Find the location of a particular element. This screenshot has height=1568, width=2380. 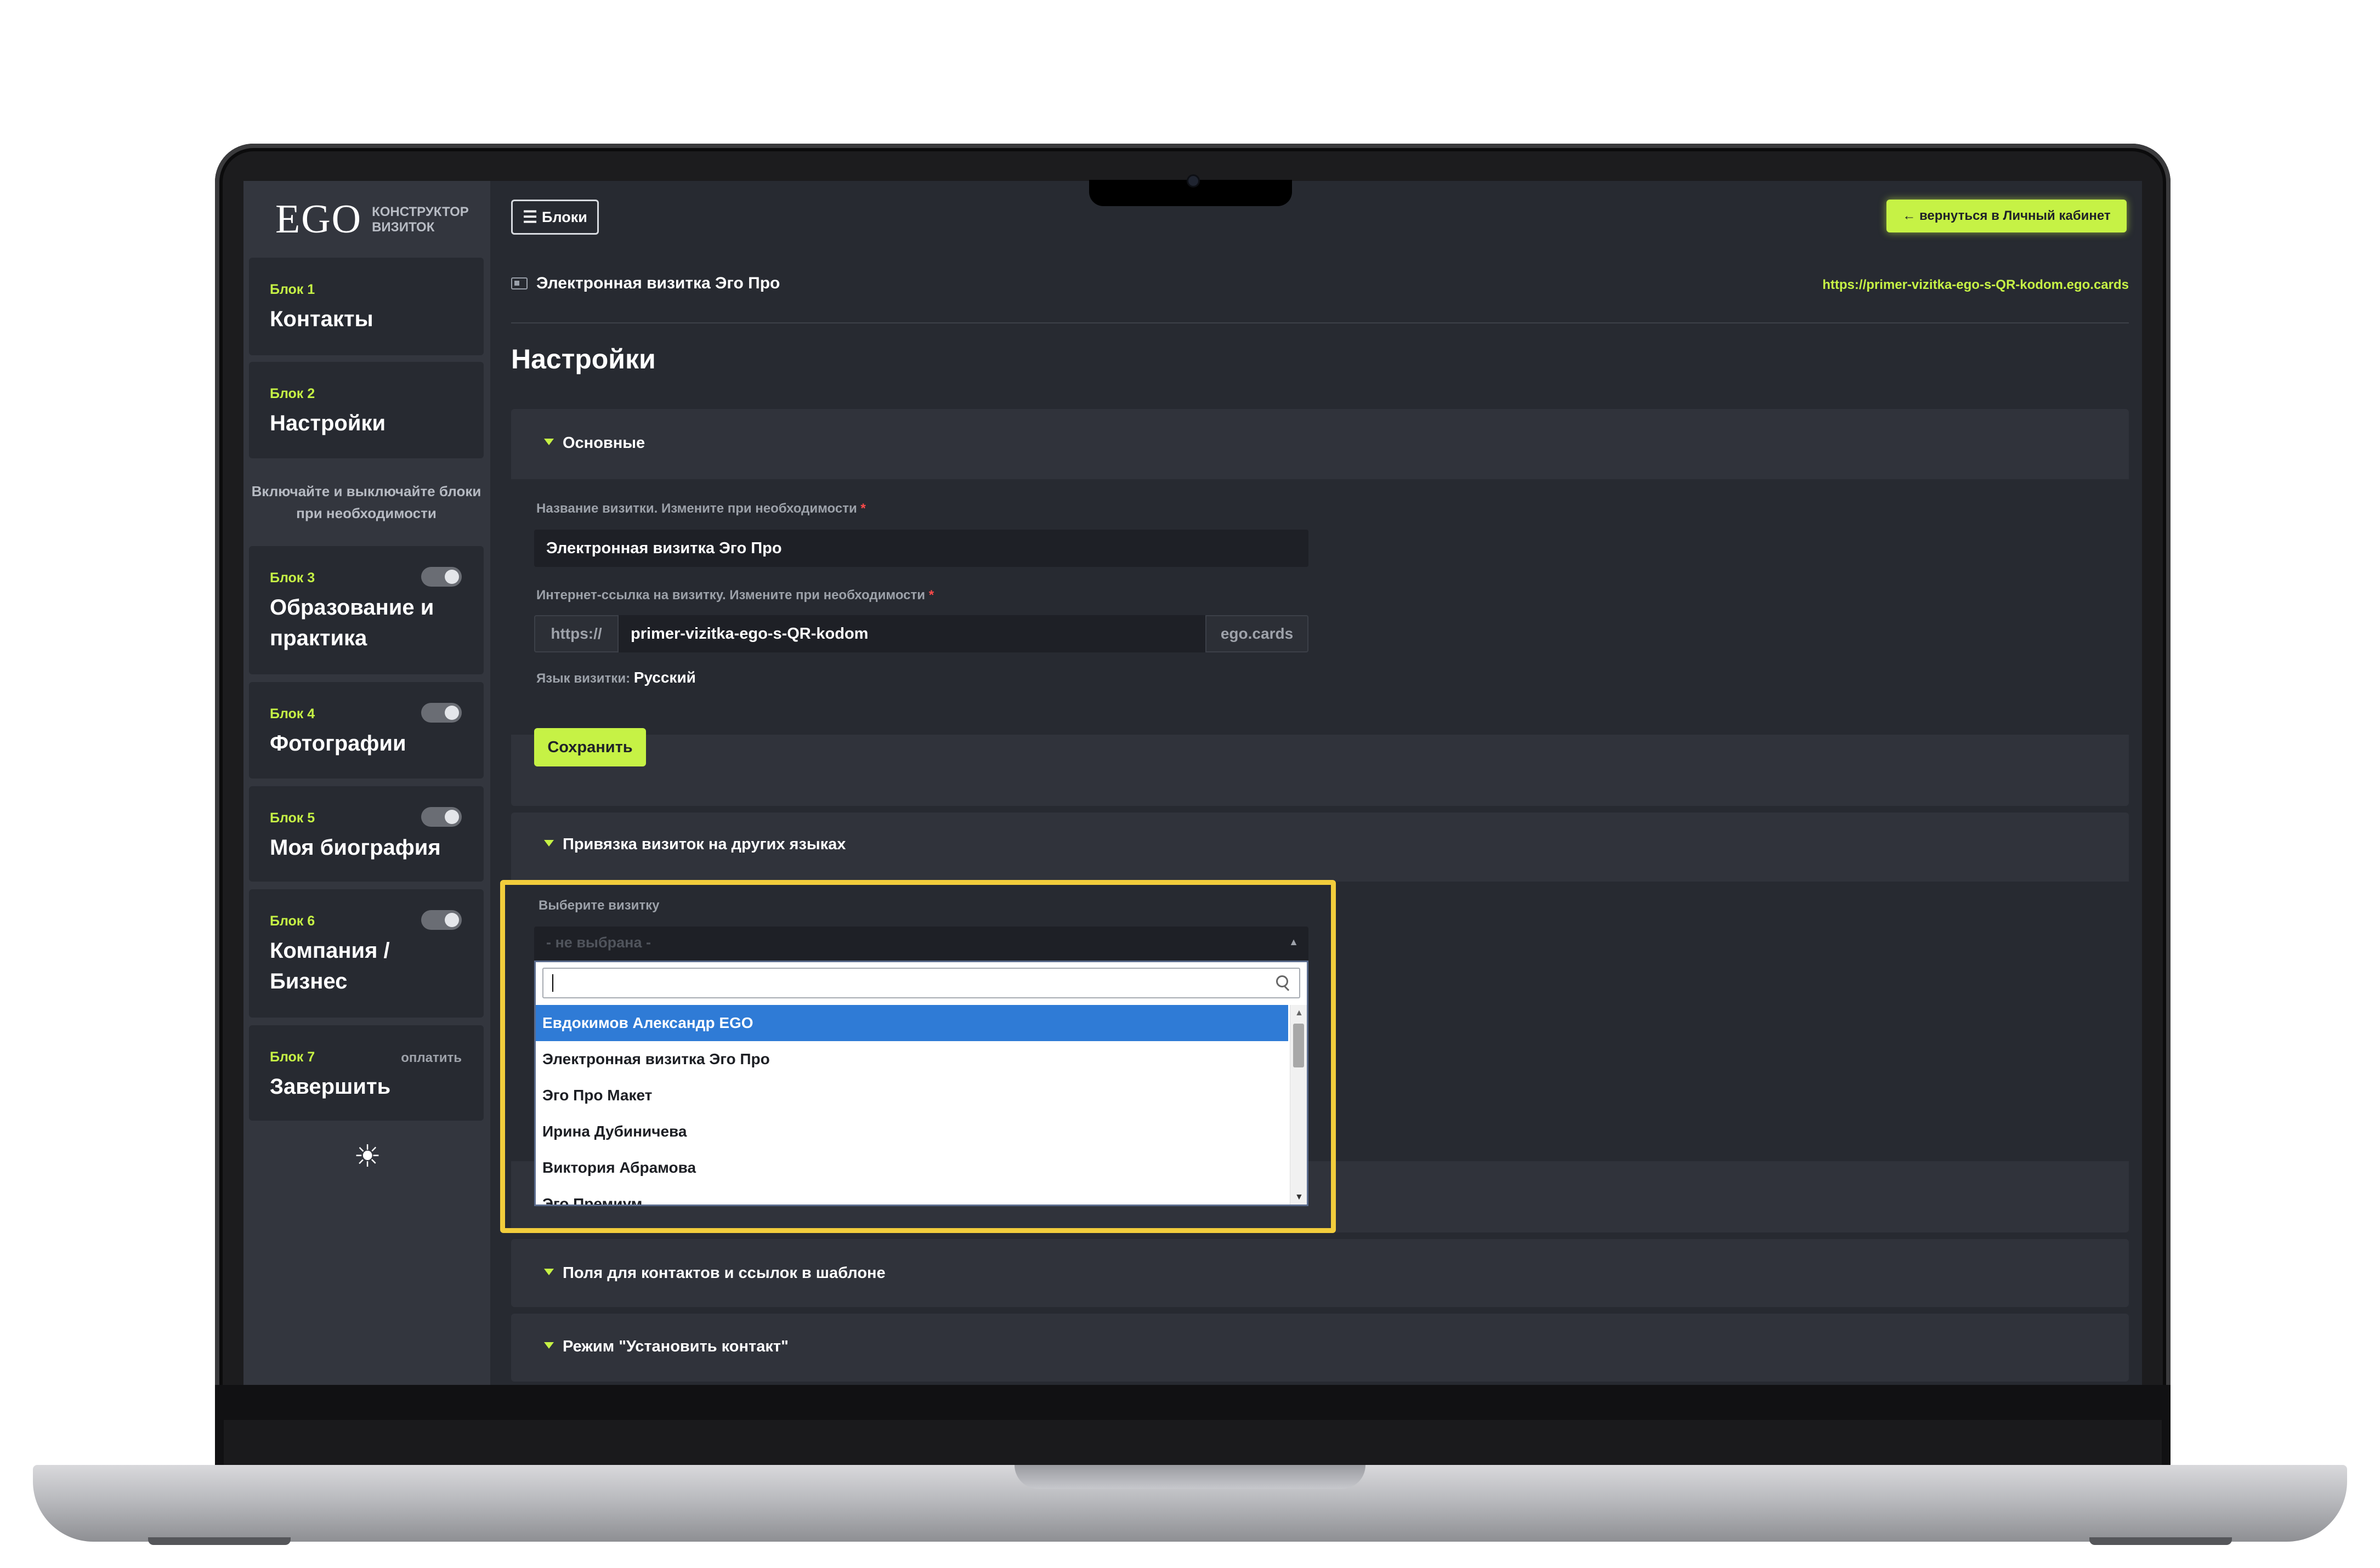

laptop-chin-strip is located at coordinates (1193, 1444).